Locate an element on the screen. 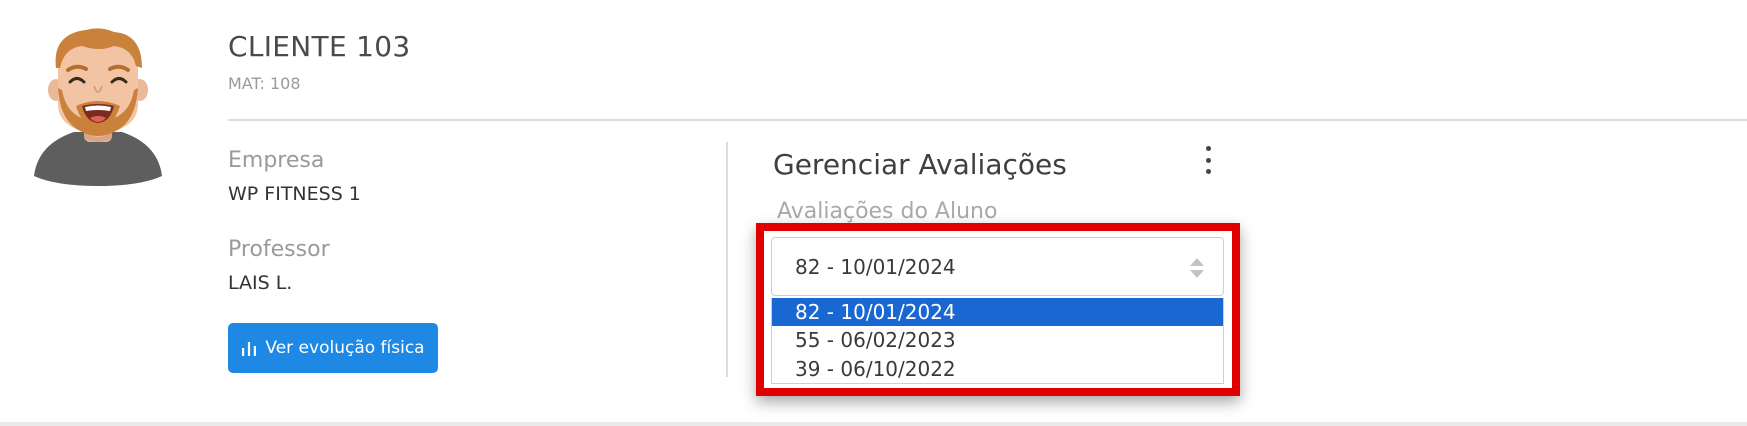  dropdown-option: 82 - 10/01/2024 is located at coordinates (997, 312).